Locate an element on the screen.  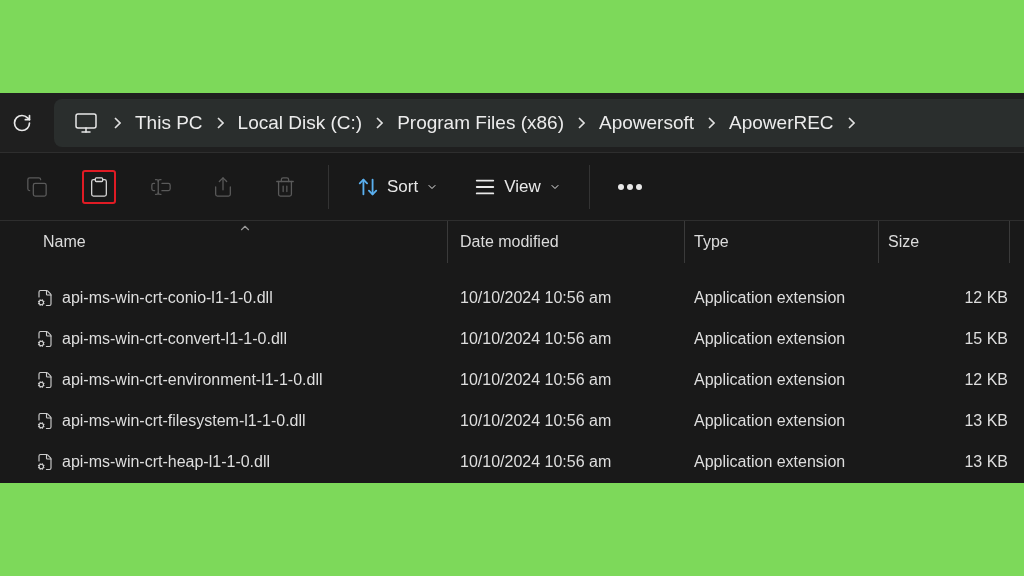
refresh-icon is located at coordinates (22, 122).